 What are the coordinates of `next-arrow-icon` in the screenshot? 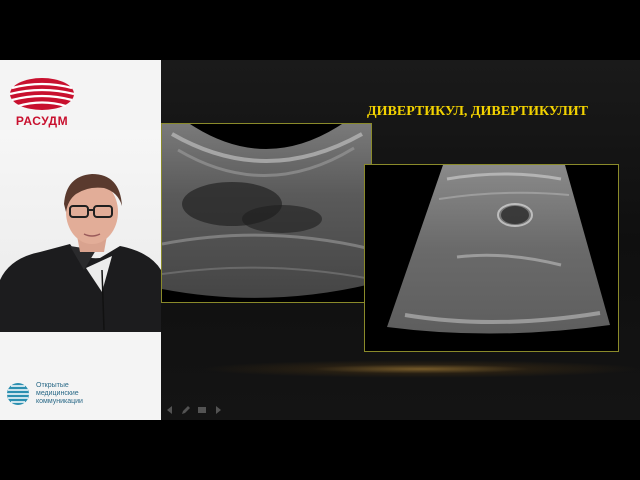 It's located at (218, 410).